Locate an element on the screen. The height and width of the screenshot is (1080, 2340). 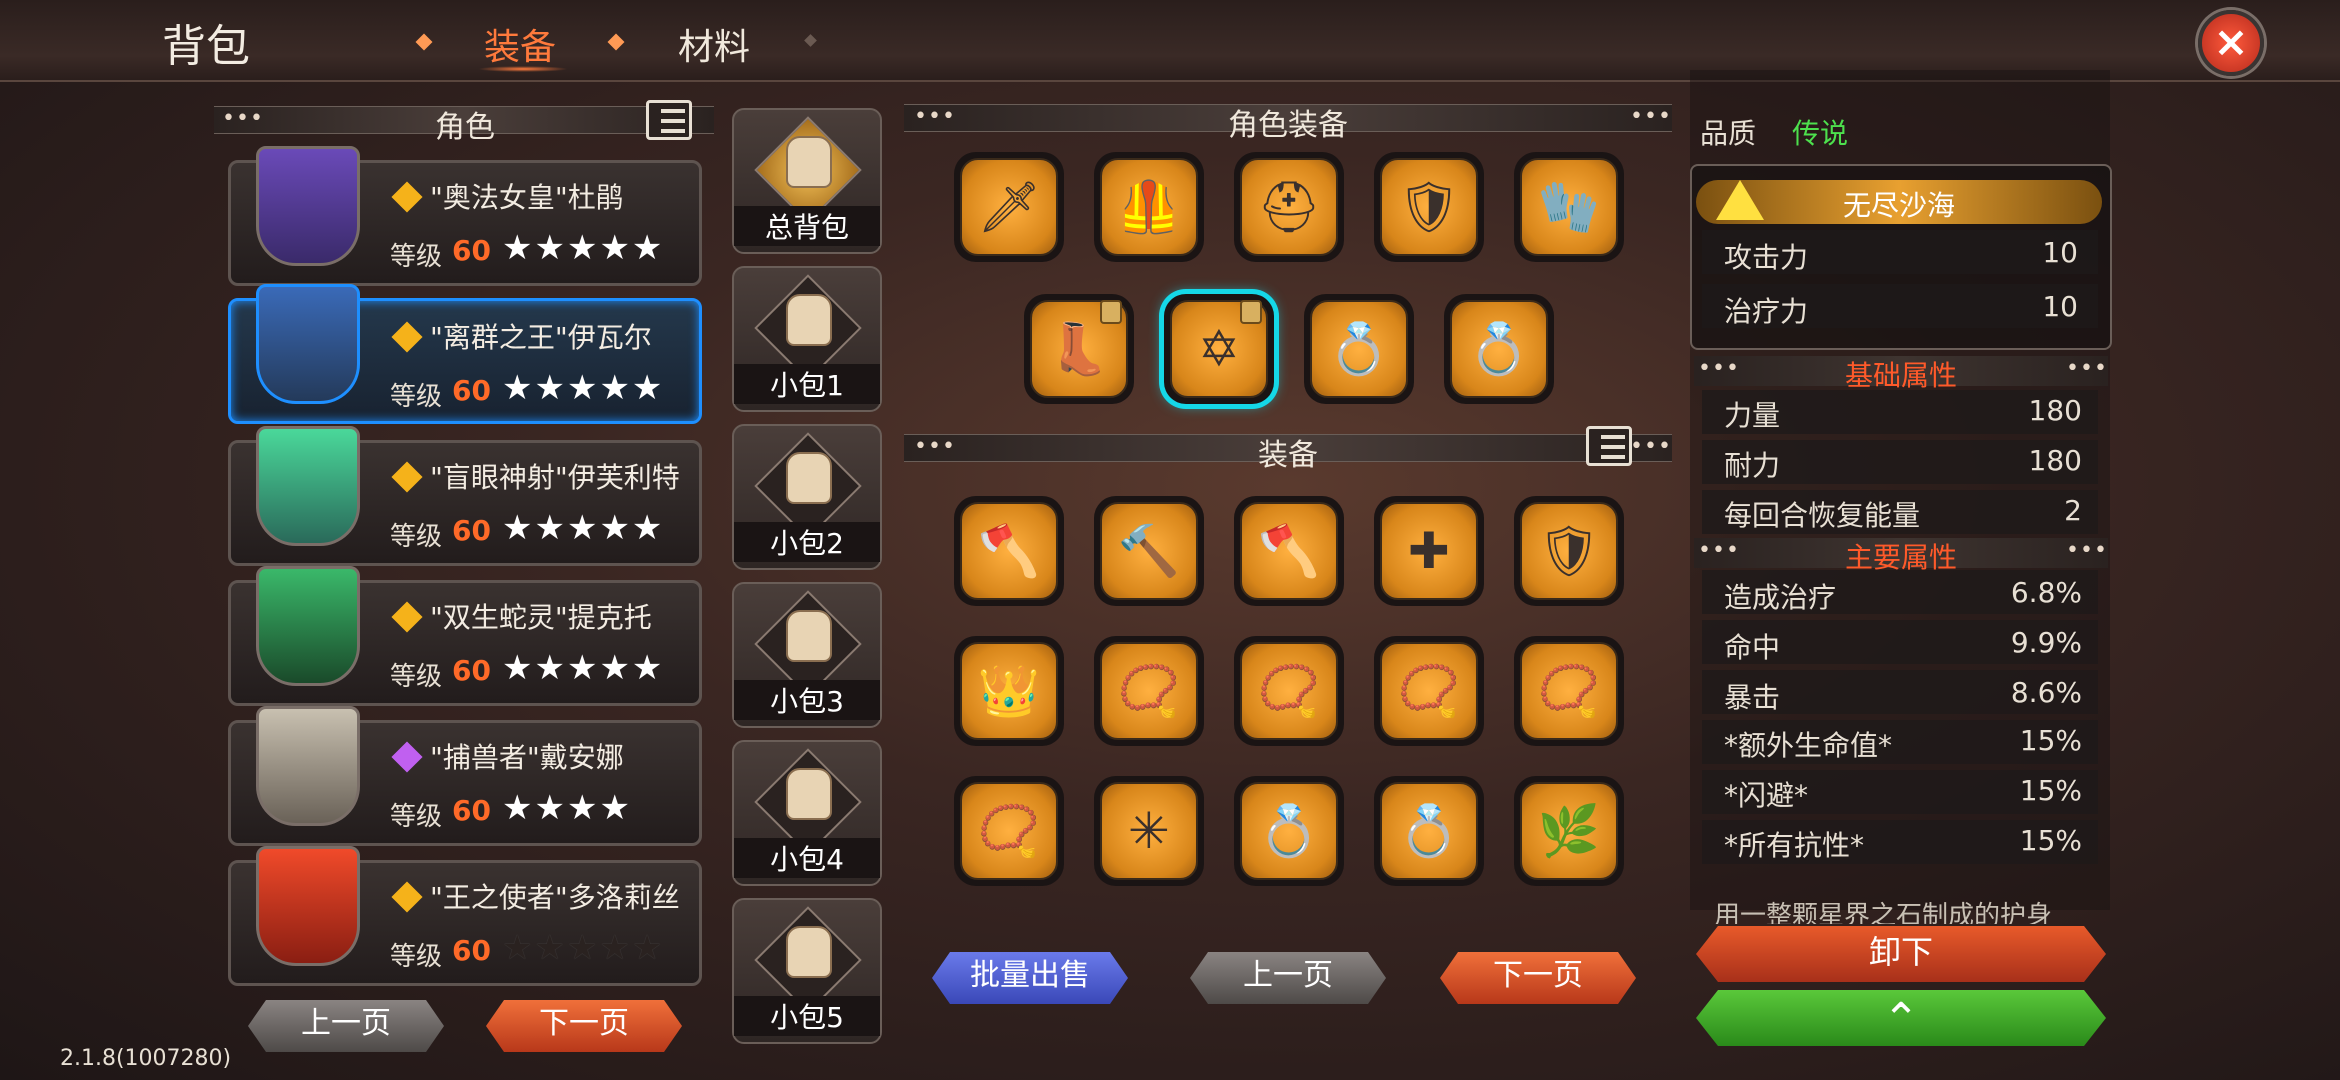
bag-5: 小包5 is located at coordinates (807, 971).